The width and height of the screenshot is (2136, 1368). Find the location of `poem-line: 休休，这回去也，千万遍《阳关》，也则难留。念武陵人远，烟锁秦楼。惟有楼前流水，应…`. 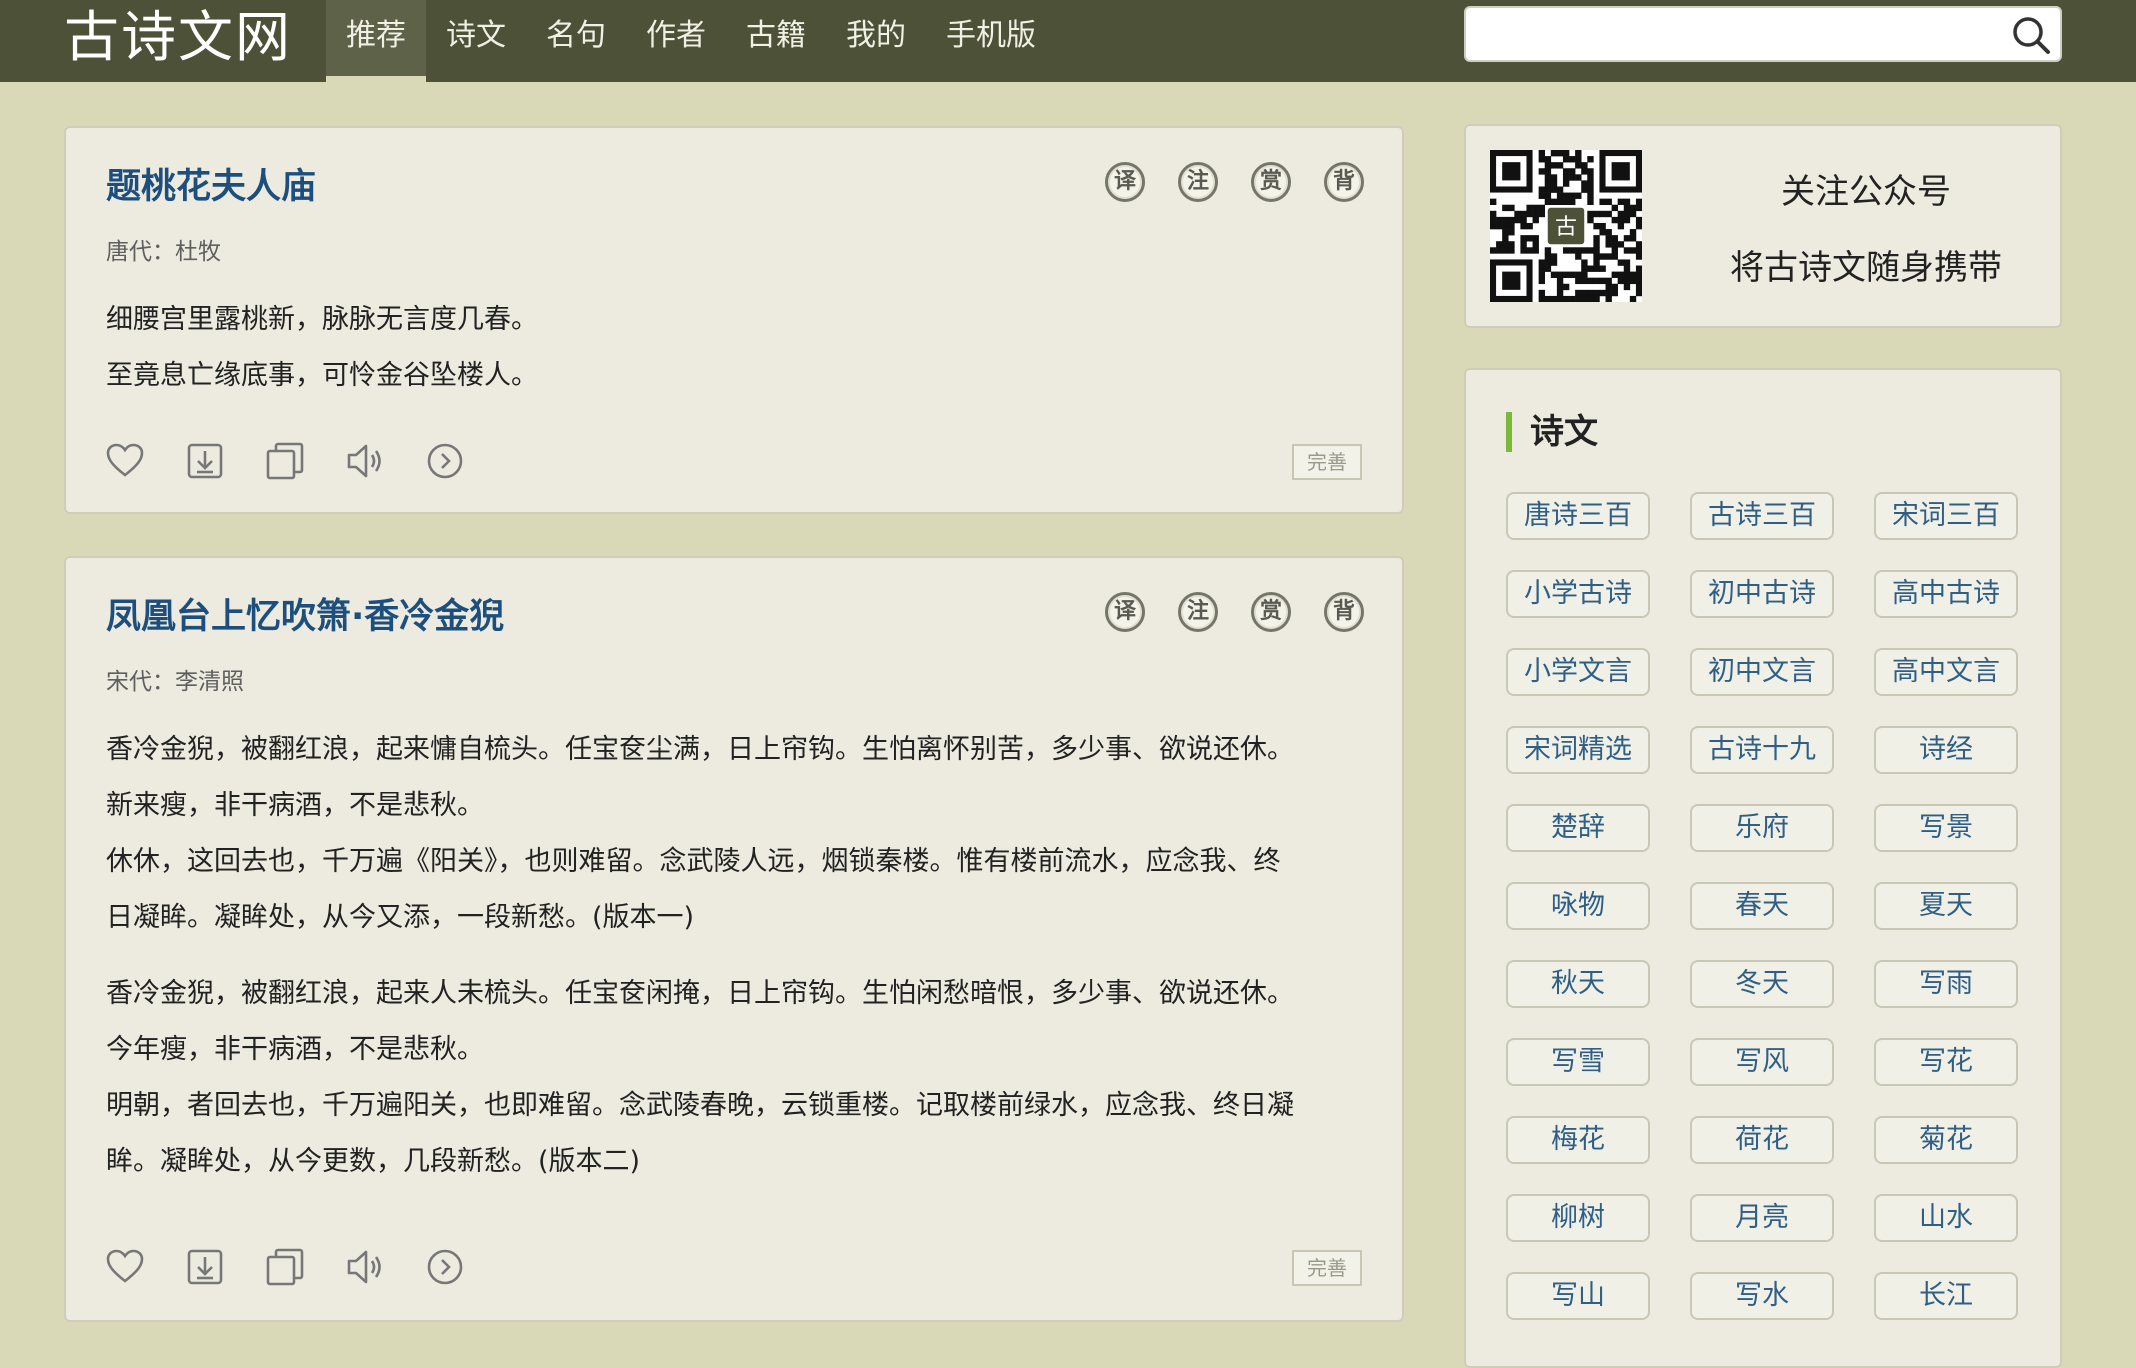

poem-line: 休休，这回去也，千万遍《阳关》，也则难留。念武陵人远，烟锁秦楼。惟有楼前流水，应… is located at coordinates (693, 861).